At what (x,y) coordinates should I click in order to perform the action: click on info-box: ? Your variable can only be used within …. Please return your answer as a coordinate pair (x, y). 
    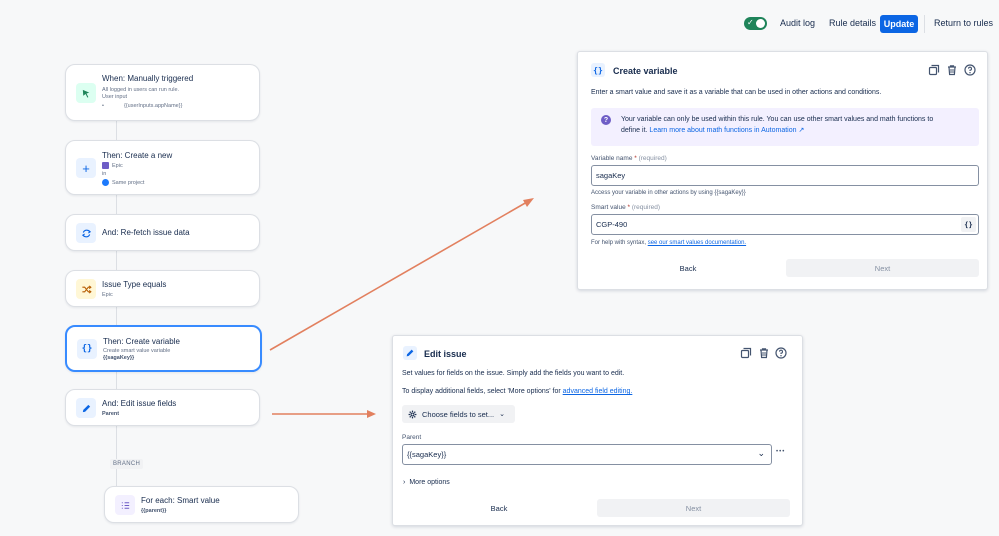
    Looking at the image, I should click on (785, 127).